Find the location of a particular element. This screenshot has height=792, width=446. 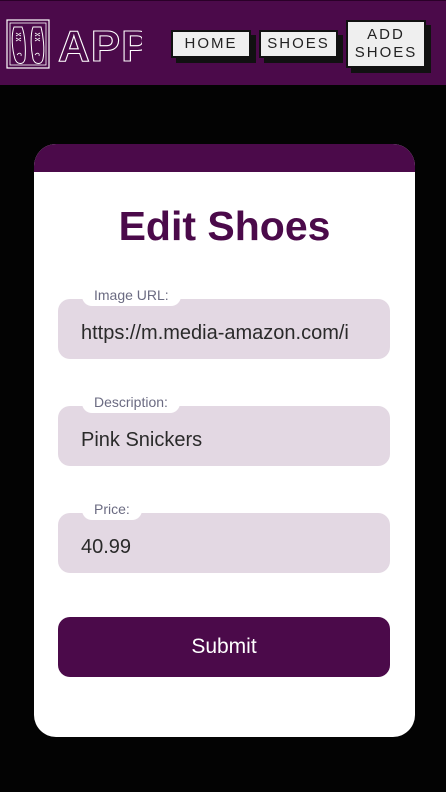

description-label: Description: is located at coordinates (131, 402).